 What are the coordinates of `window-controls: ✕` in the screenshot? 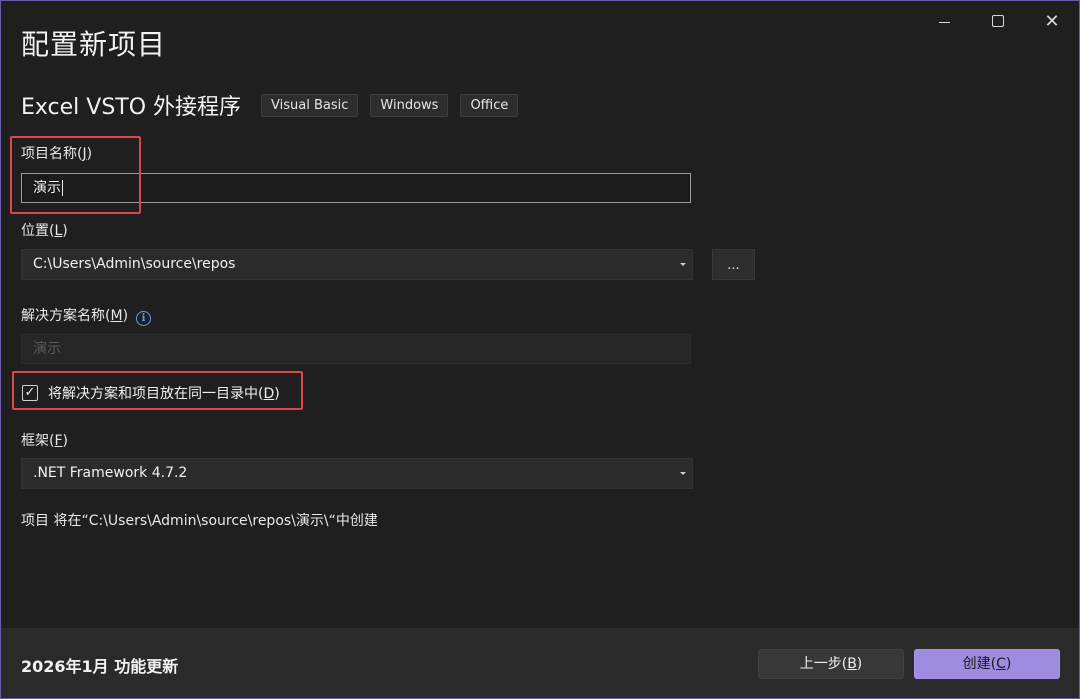 It's located at (998, 21).